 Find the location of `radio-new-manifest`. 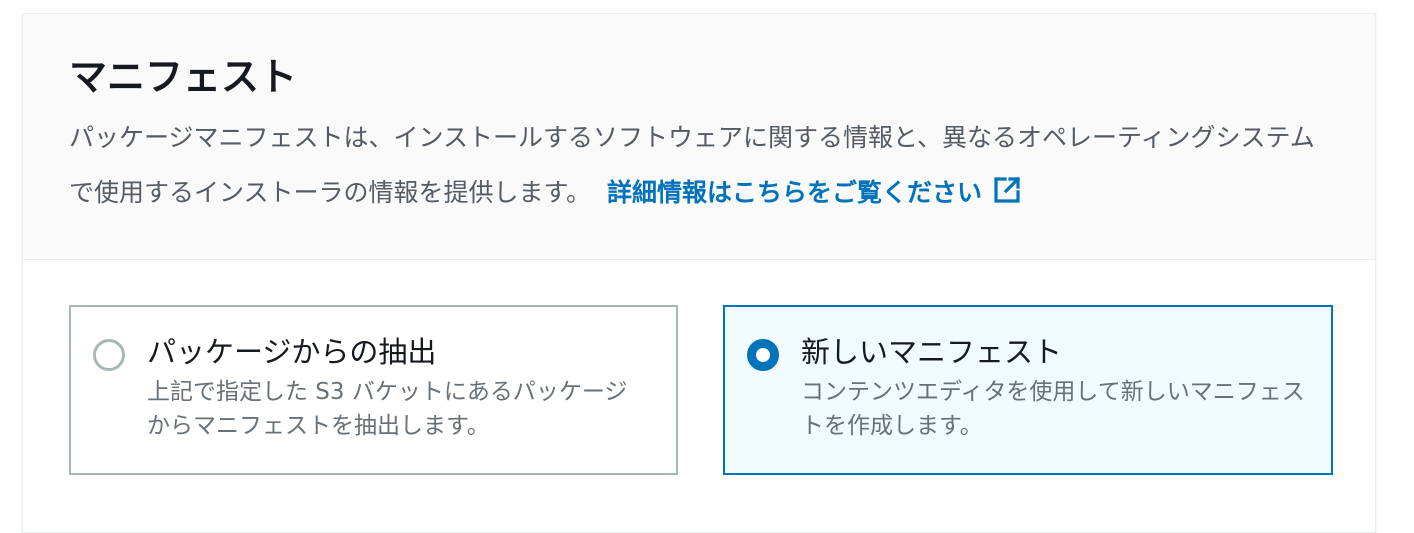

radio-new-manifest is located at coordinates (763, 355).